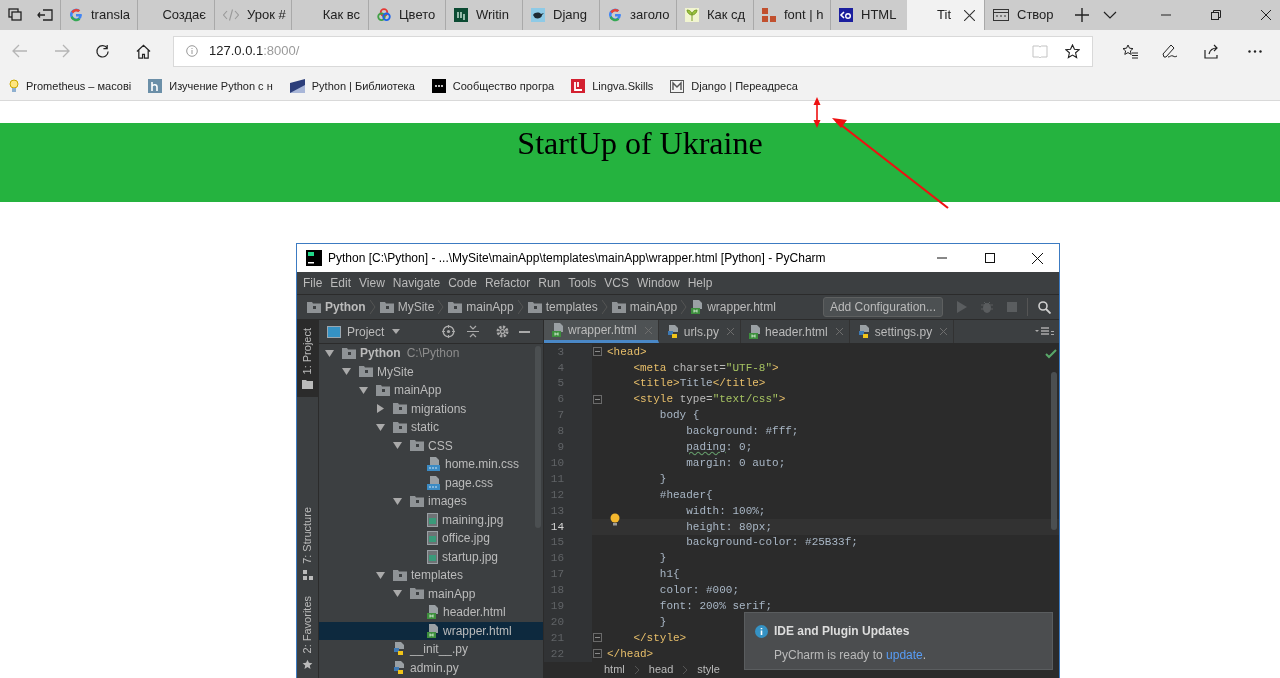 The height and width of the screenshot is (678, 1280). What do you see at coordinates (431, 612) in the screenshot?
I see `tree-item: header.html` at bounding box center [431, 612].